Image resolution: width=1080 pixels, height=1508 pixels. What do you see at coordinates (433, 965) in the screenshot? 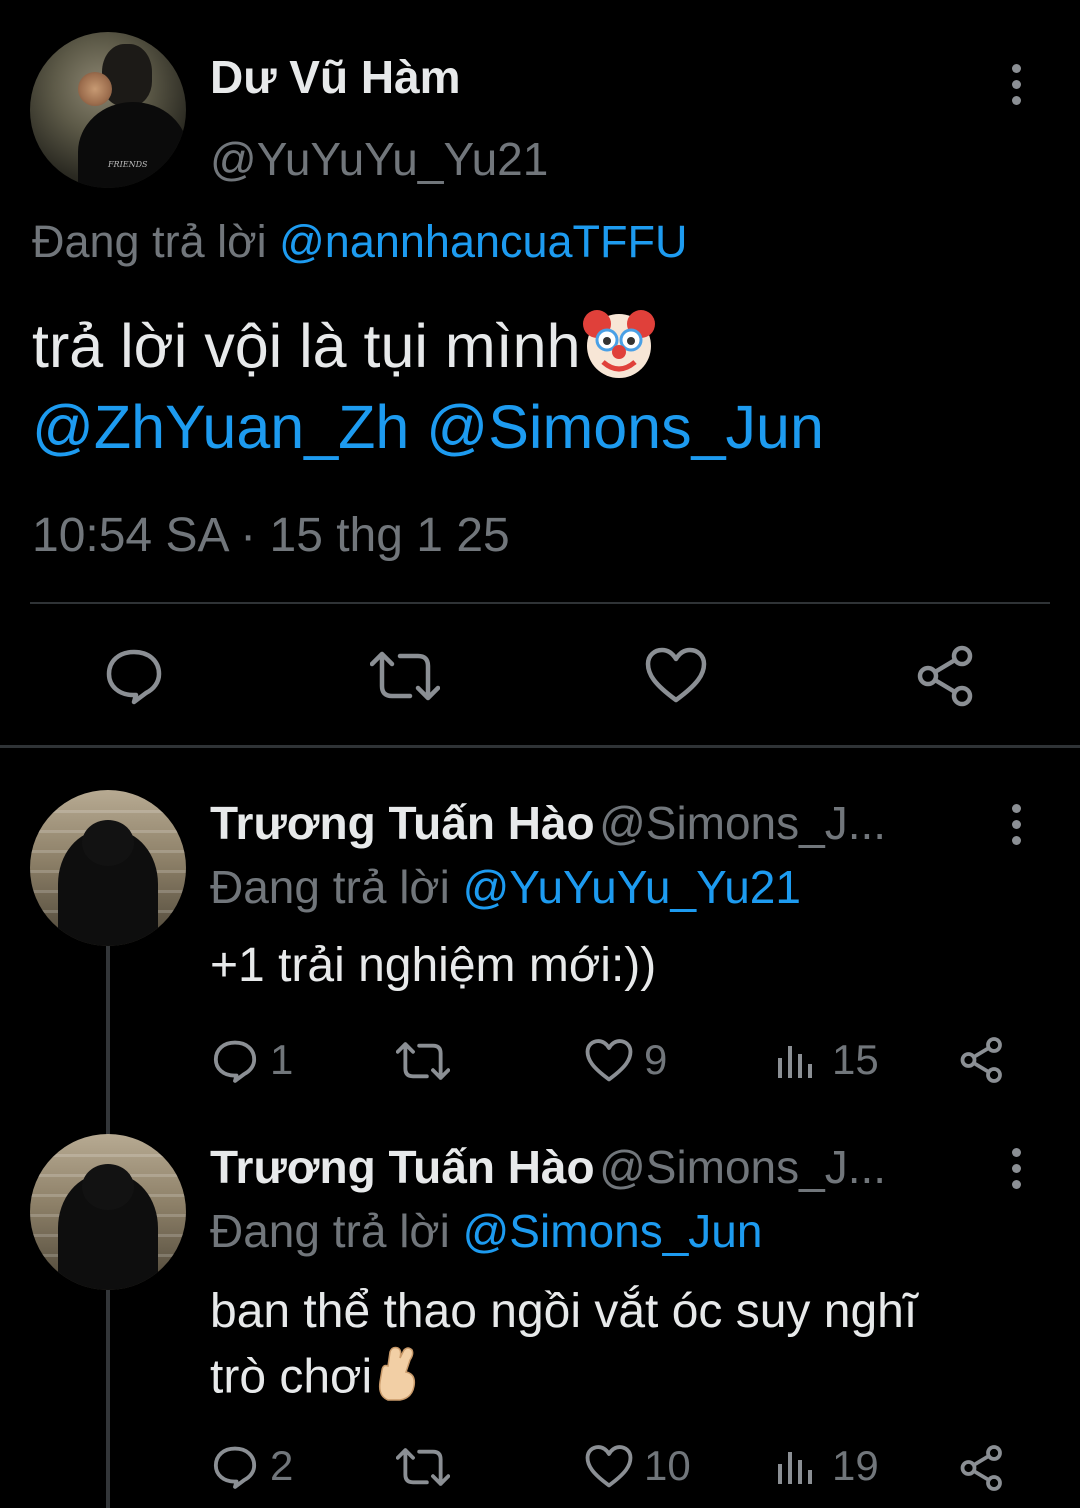
I see `reply-text: +1 trải nghiệm mới:))` at bounding box center [433, 965].